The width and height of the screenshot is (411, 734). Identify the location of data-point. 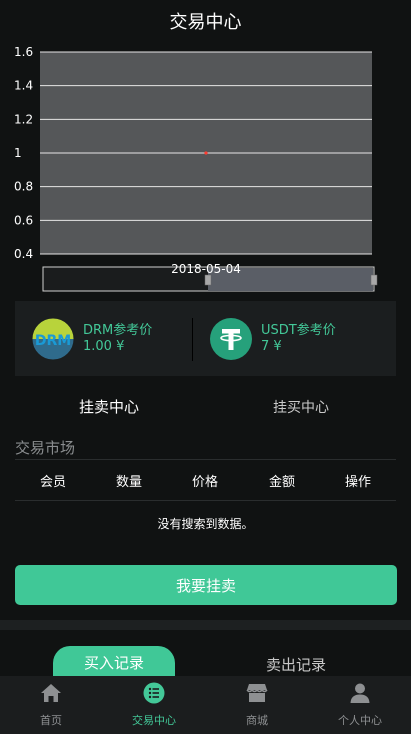
(206, 153).